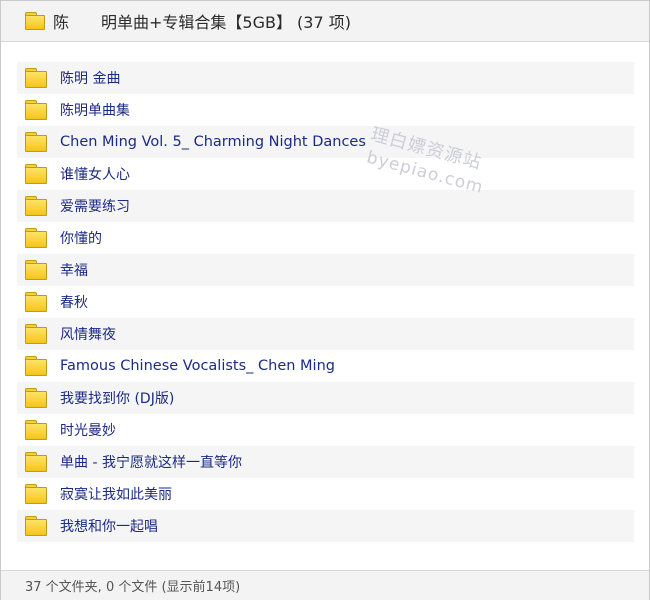 This screenshot has width=650, height=600. Describe the element at coordinates (95, 175) in the screenshot. I see `list-item-label: 谁懂女人心` at that location.